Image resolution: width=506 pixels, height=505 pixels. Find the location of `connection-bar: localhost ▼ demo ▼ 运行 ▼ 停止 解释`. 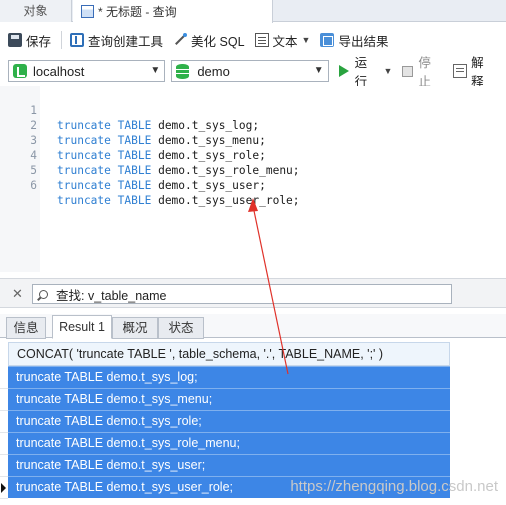

connection-bar: localhost ▼ demo ▼ 运行 ▼ 停止 解释 is located at coordinates (253, 72).